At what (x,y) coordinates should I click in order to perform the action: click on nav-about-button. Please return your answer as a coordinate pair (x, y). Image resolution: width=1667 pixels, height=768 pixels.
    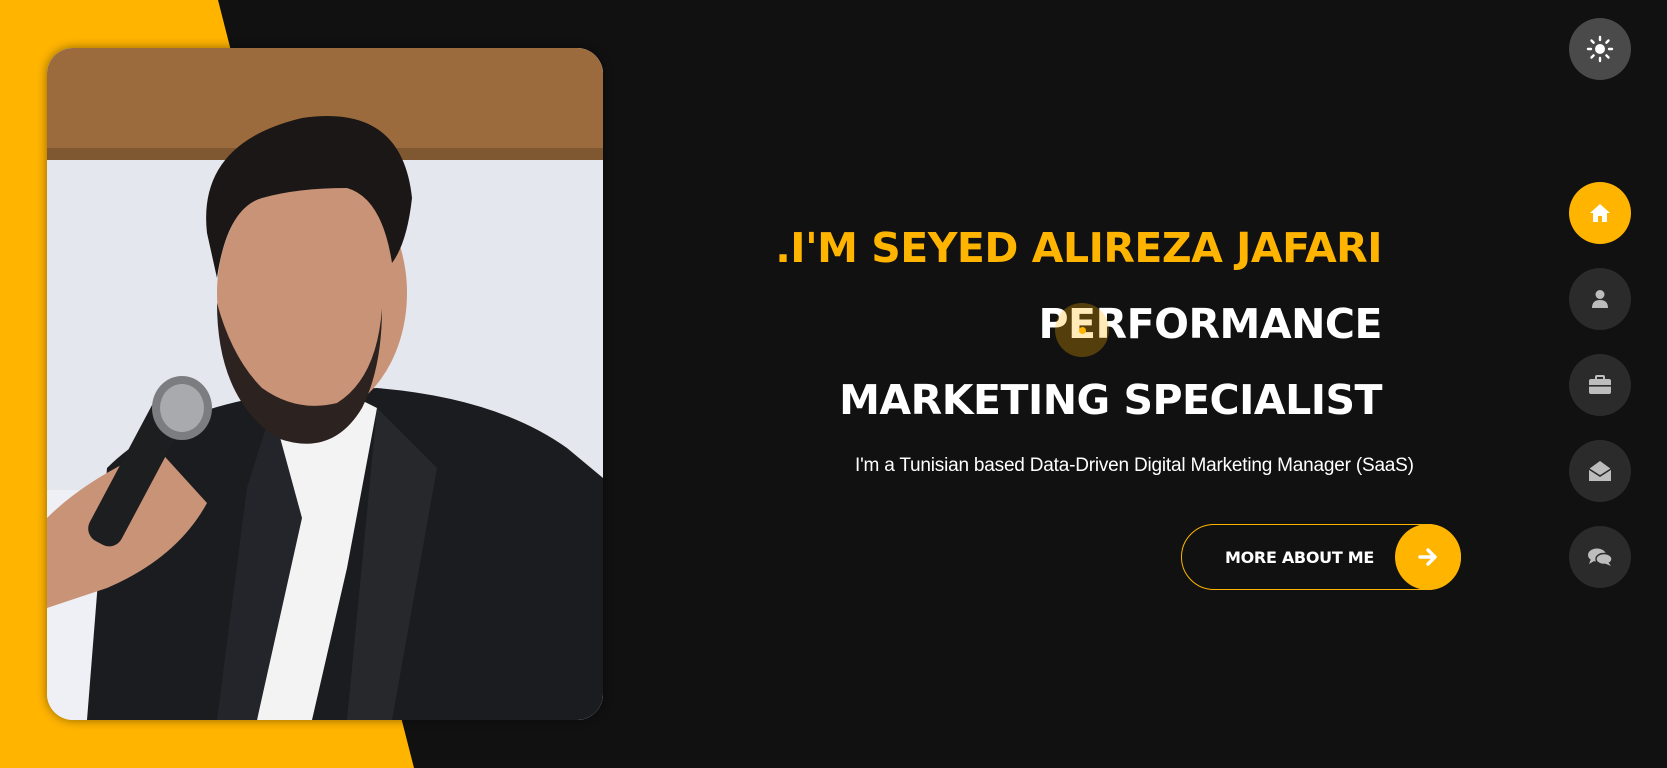
    Looking at the image, I should click on (1600, 299).